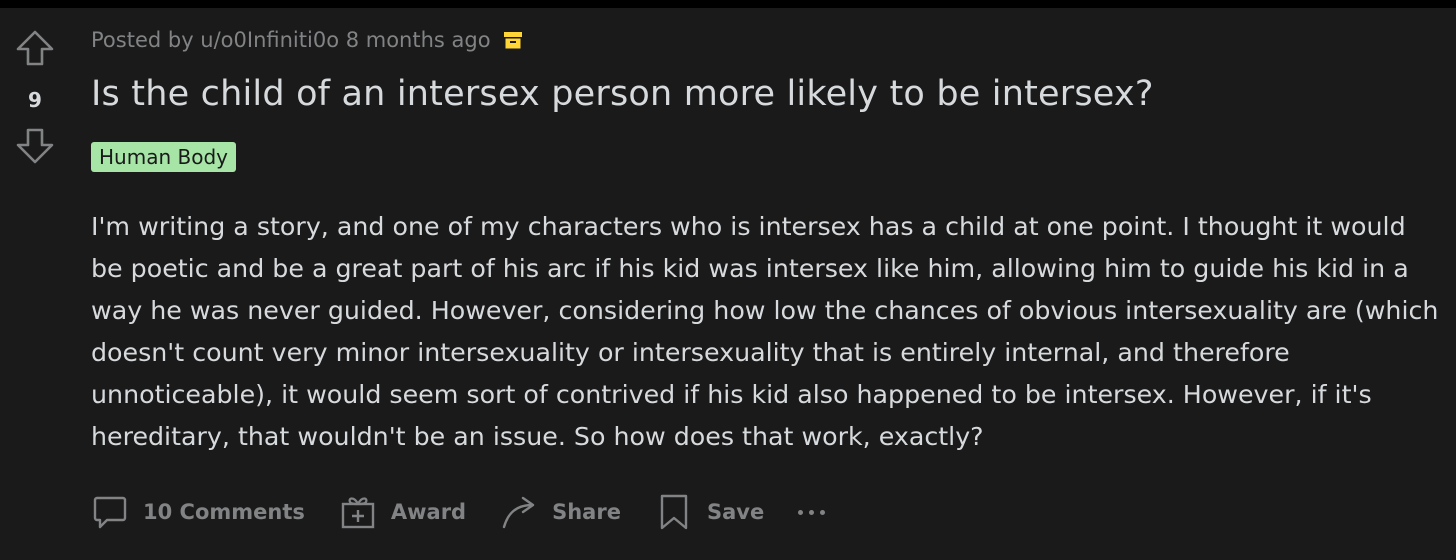  I want to click on post-meta-text: Posted by u/o0Infiniti0o 8 months ago, so click(291, 40).